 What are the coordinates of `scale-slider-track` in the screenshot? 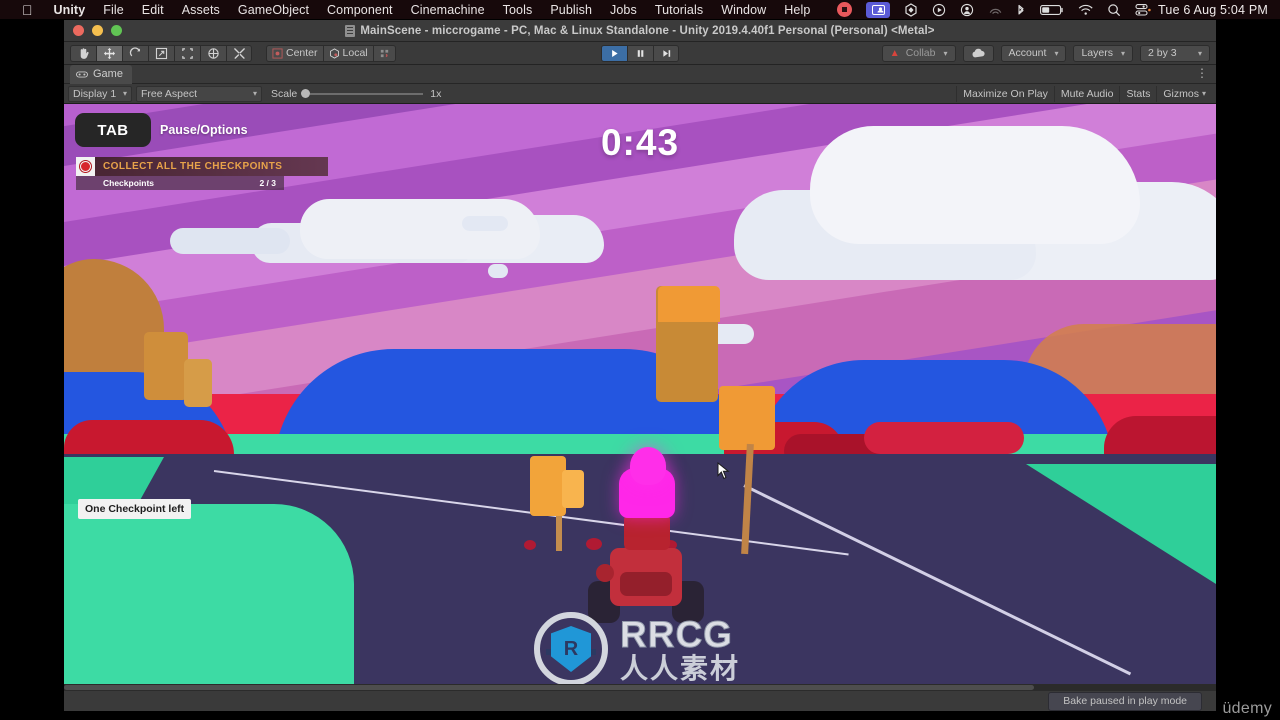 It's located at (367, 93).